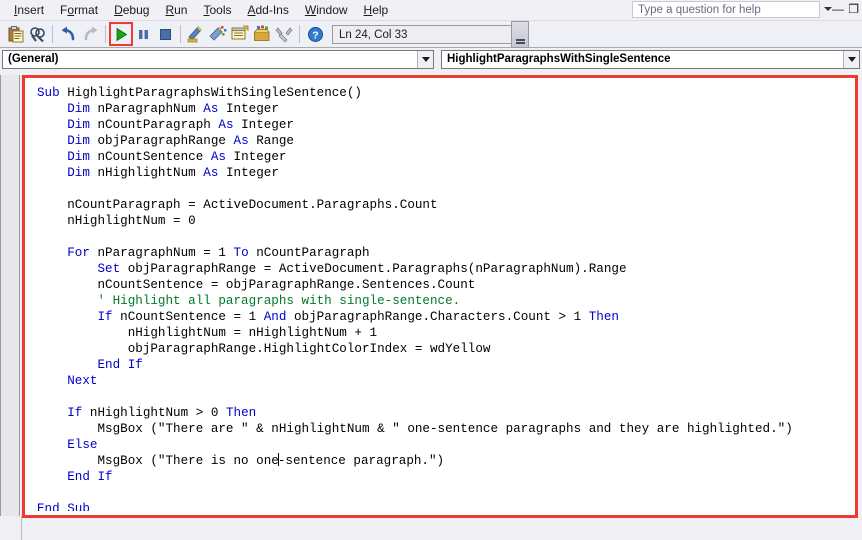 This screenshot has width=862, height=540. What do you see at coordinates (444, 173) in the screenshot?
I see `code-line: Dim nHighlightNum As Integer` at bounding box center [444, 173].